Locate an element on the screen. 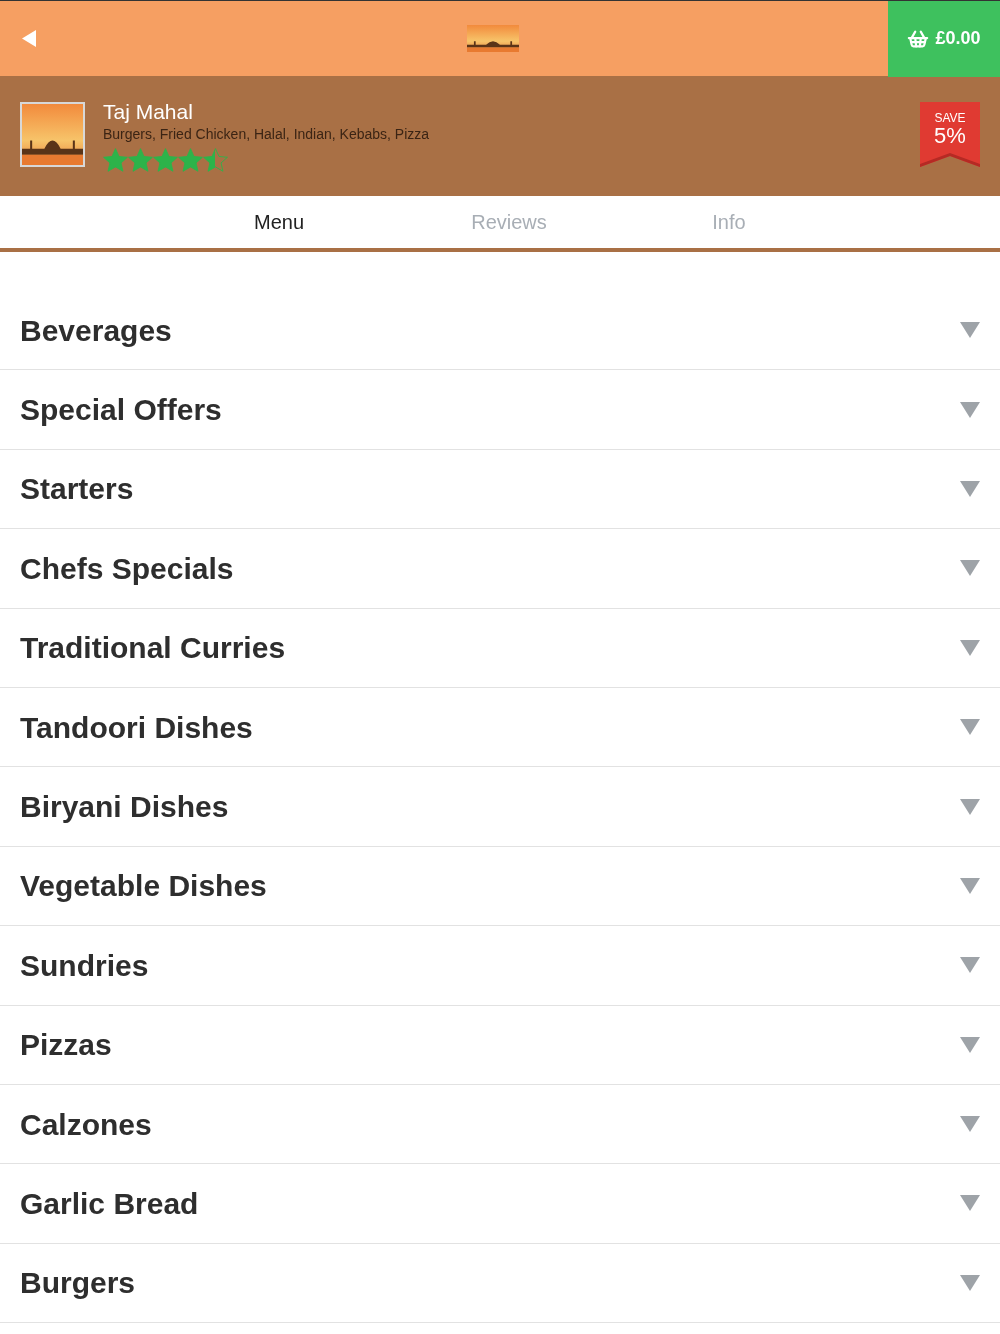  save-ribbon is located at coordinates (950, 134).